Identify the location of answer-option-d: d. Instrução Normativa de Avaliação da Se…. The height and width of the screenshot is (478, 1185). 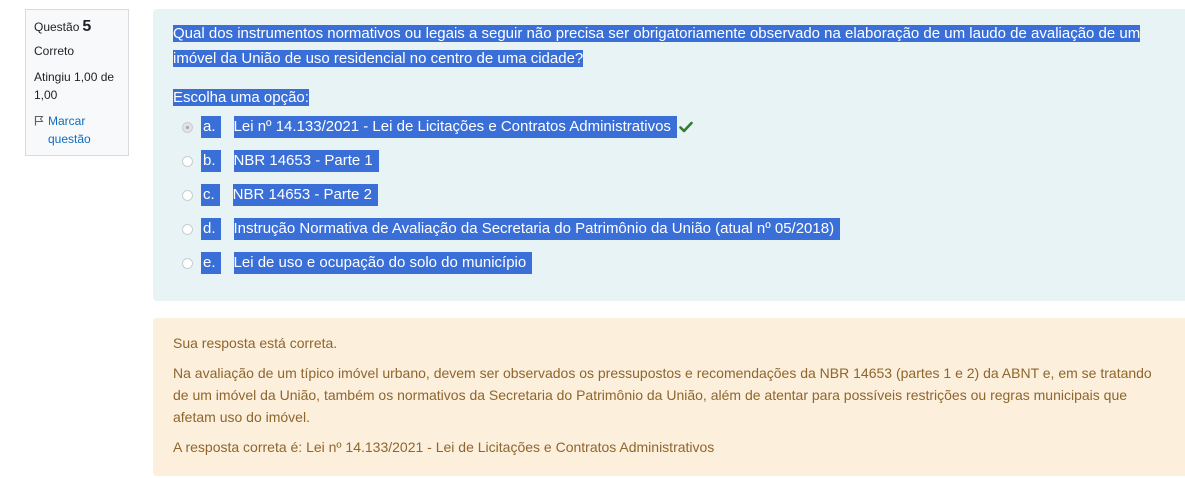
(669, 229).